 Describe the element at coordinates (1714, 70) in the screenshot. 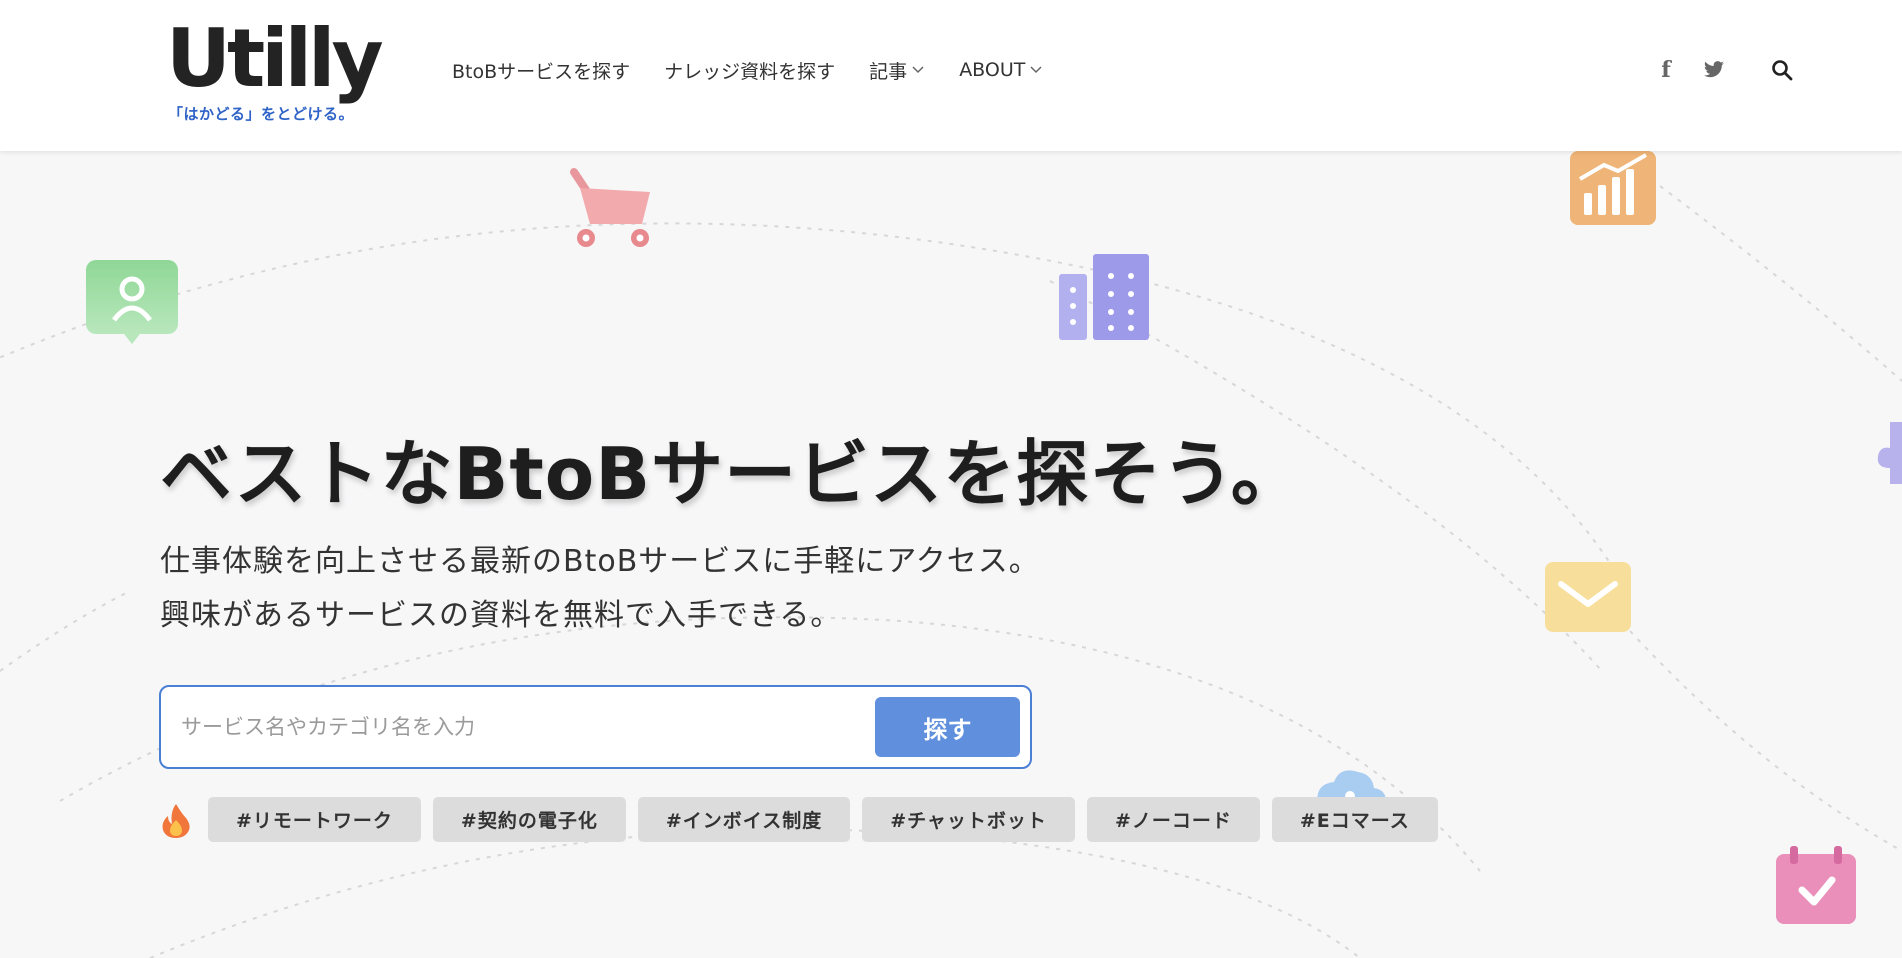

I see `twitter-icon` at that location.